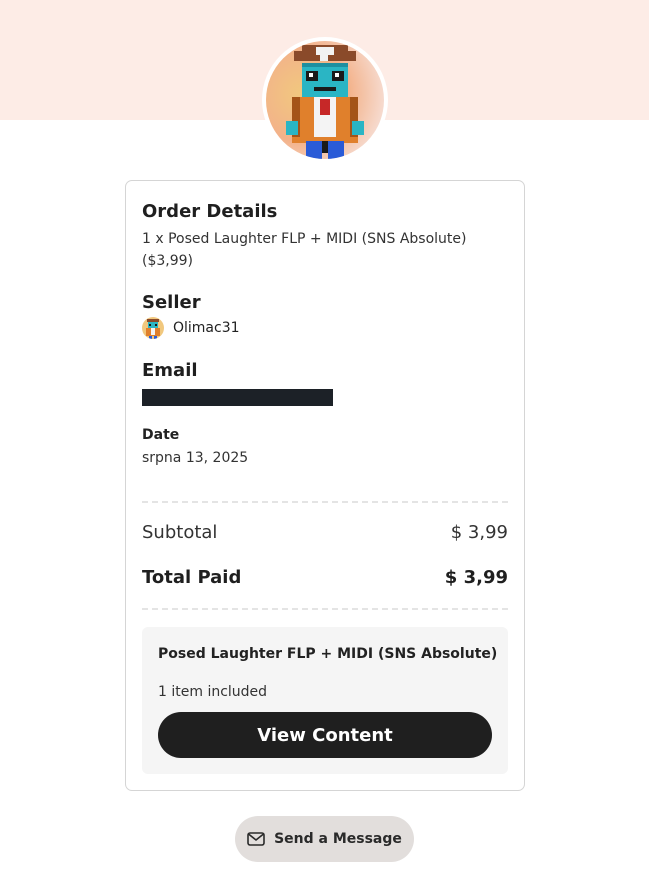 Image resolution: width=649 pixels, height=886 pixels. Describe the element at coordinates (325, 577) in the screenshot. I see `total-paid-row: Total Paid $ 3,99` at that location.